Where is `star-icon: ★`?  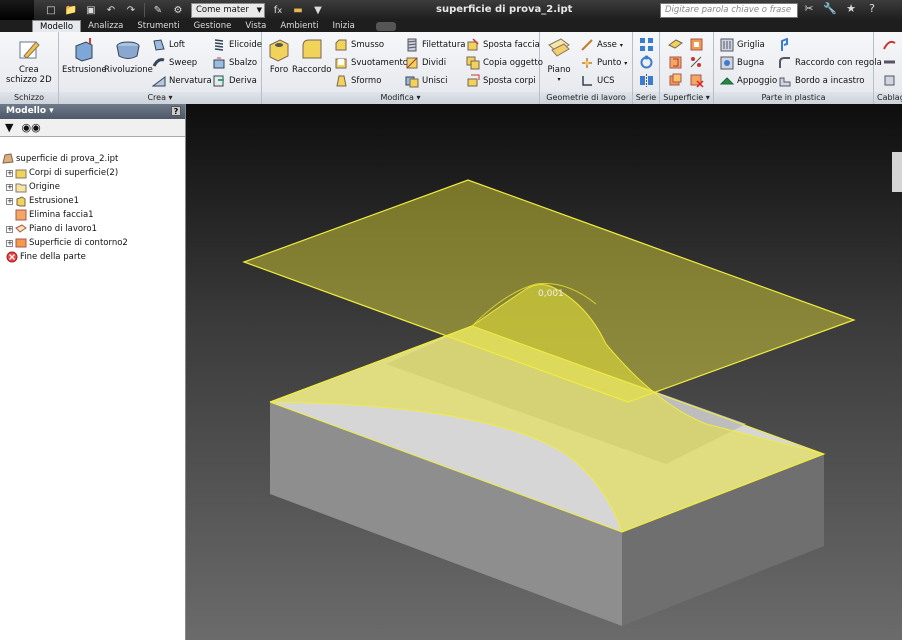 star-icon: ★ is located at coordinates (851, 8).